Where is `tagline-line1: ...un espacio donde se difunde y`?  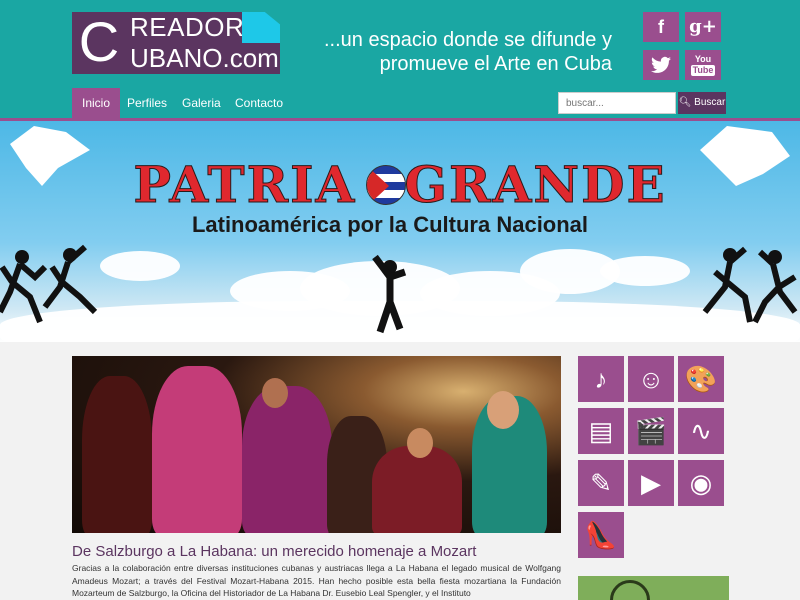 tagline-line1: ...un espacio donde se difunde y is located at coordinates (468, 40).